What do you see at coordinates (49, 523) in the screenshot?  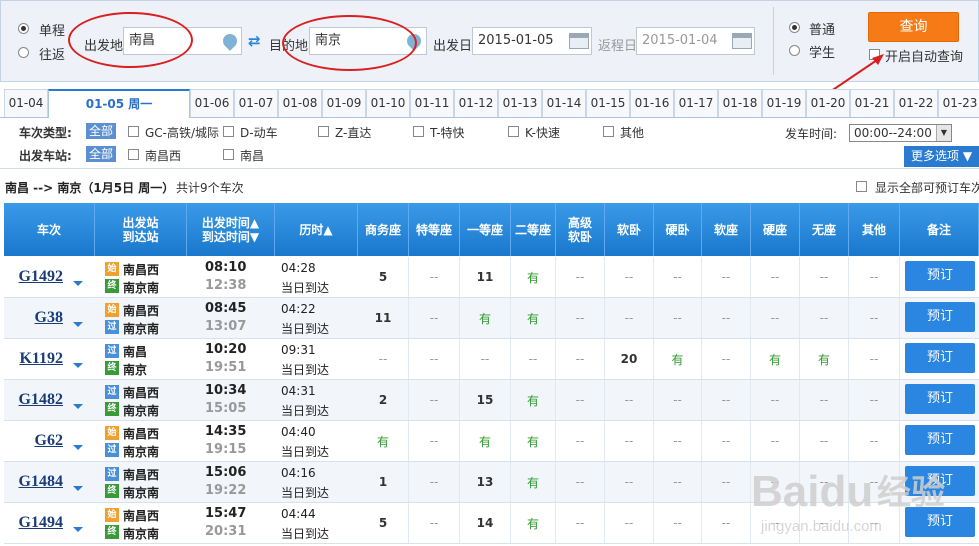 I see `train-number-link: G1494` at bounding box center [49, 523].